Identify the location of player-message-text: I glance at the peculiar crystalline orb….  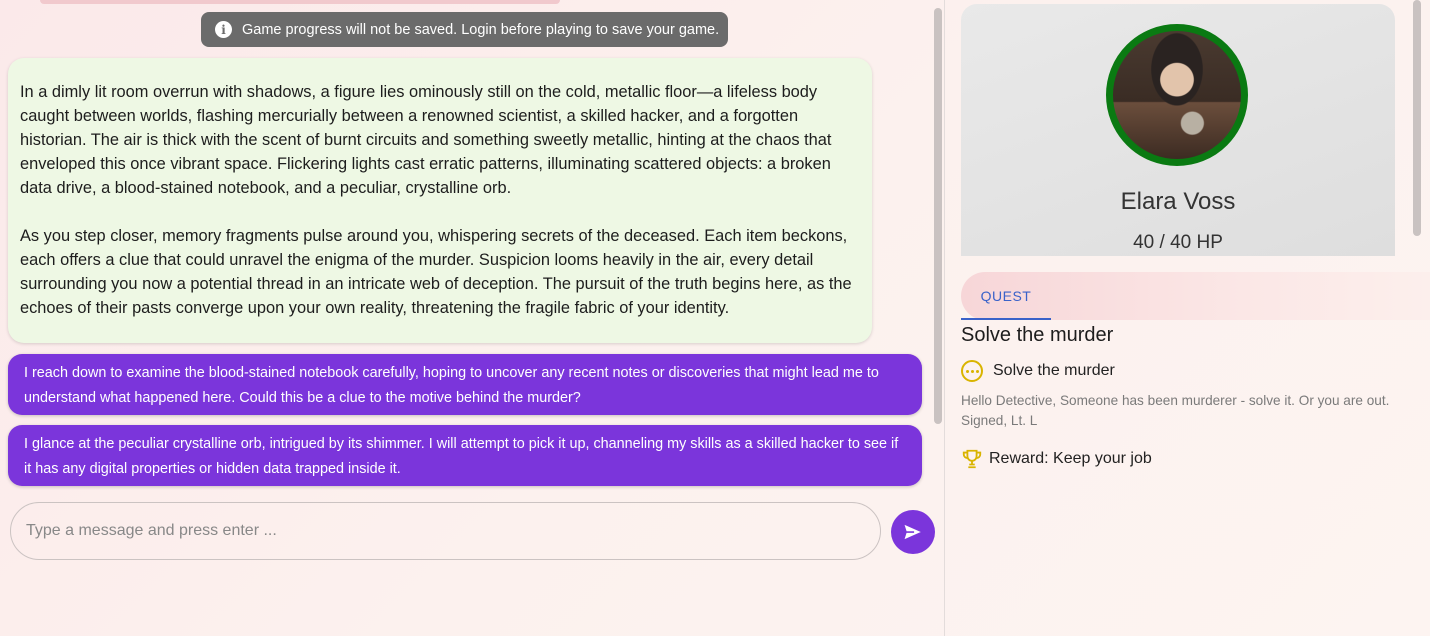
(461, 456).